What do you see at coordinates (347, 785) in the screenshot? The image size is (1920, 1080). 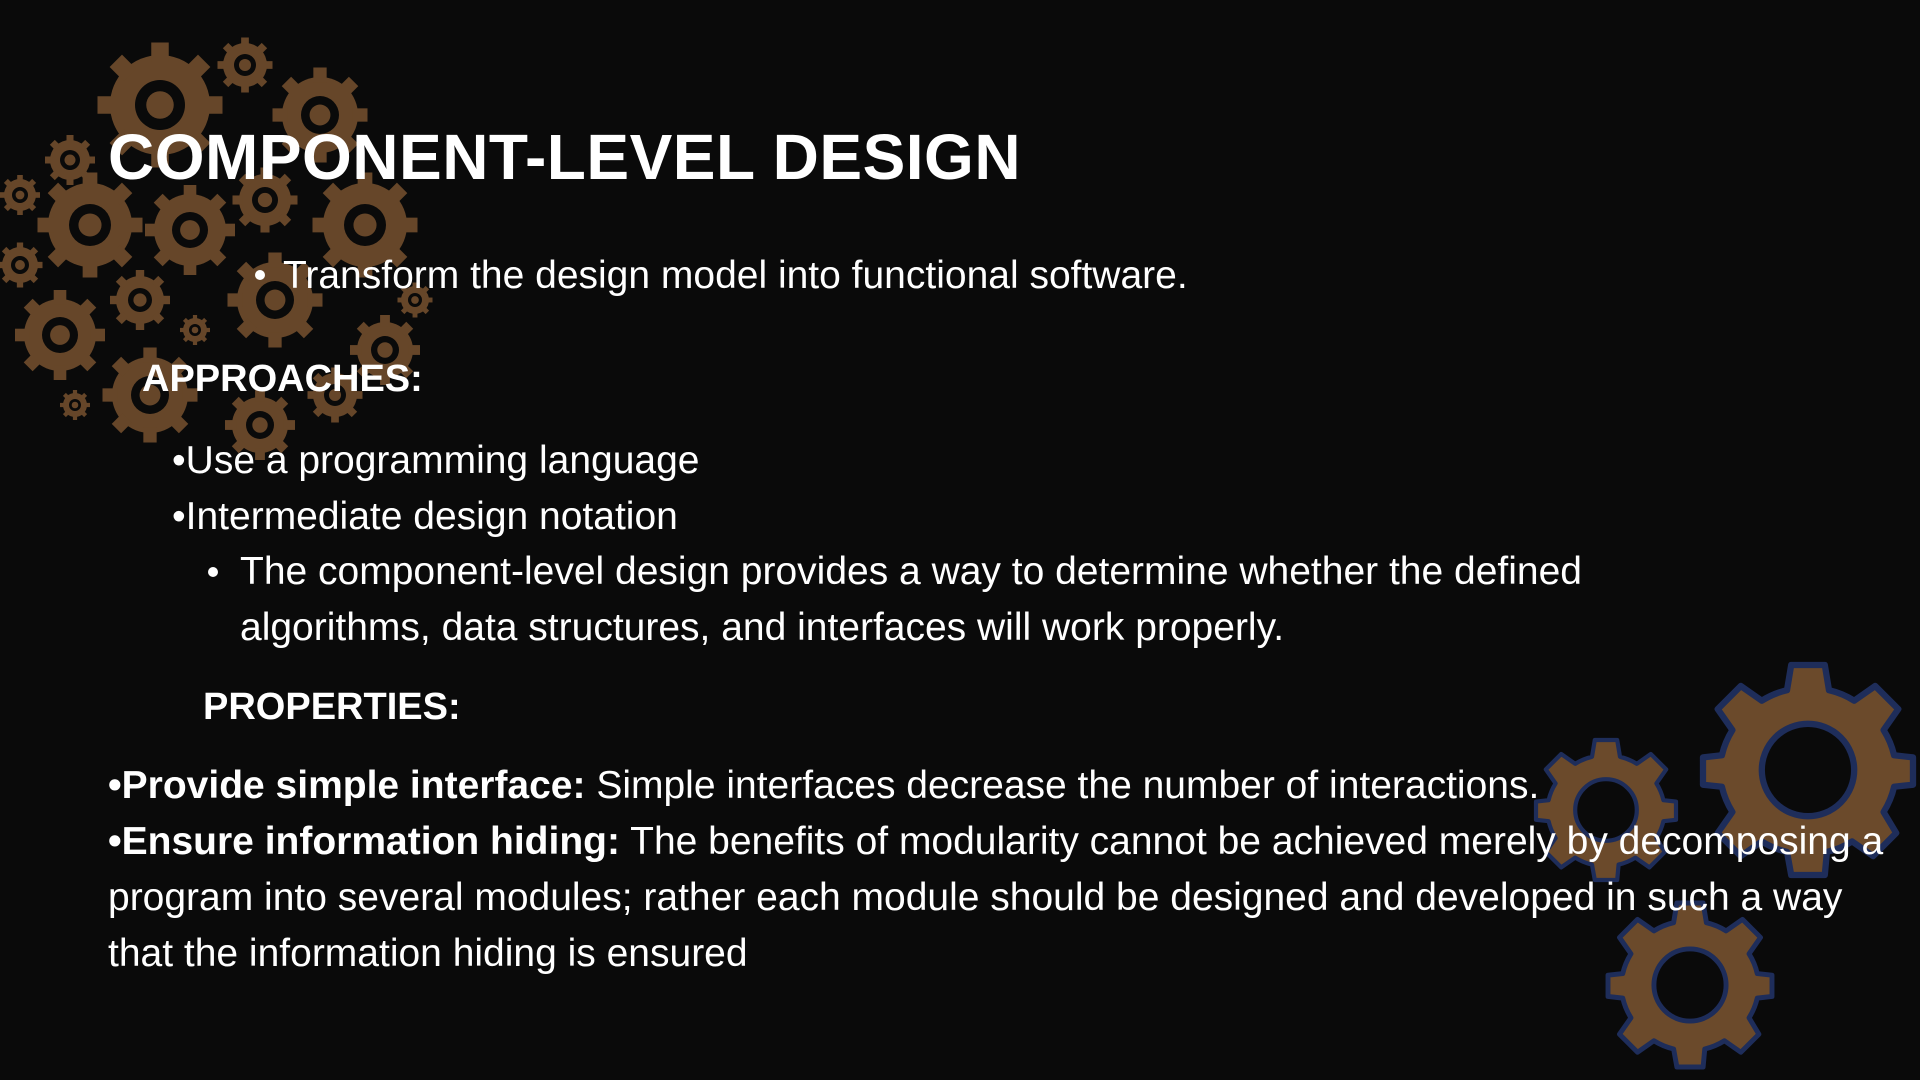 I see `property-label: •Provide simple interface:` at bounding box center [347, 785].